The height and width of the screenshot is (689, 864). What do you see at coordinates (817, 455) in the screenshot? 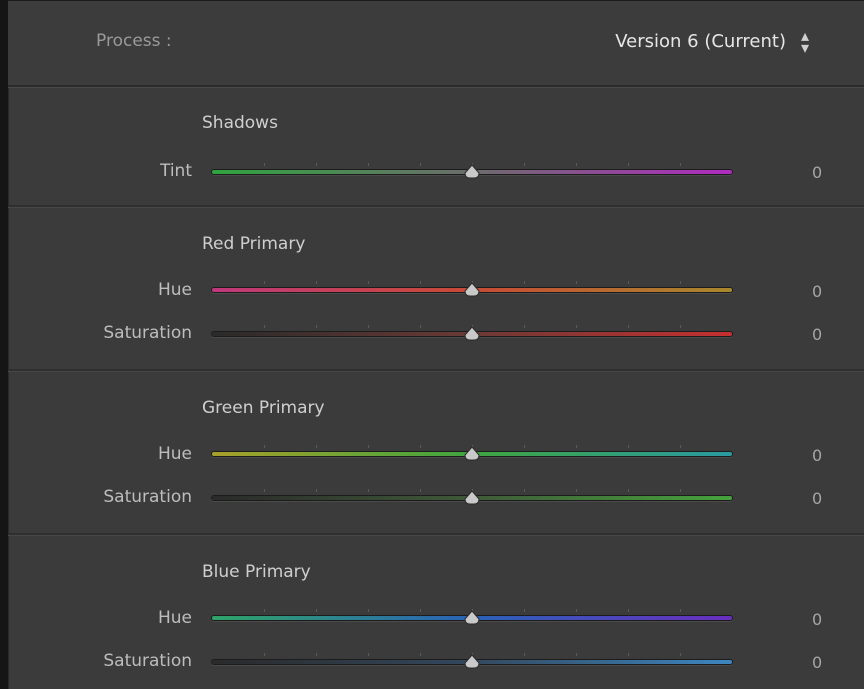
I see `value-green-hue: 0` at bounding box center [817, 455].